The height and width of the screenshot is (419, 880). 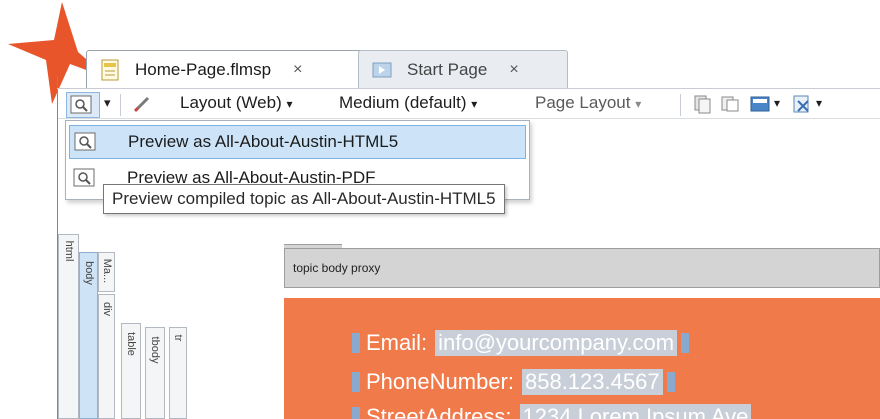 I want to click on field-value: 1234 Lorem Ipsum Ave, so click(x=635, y=411).